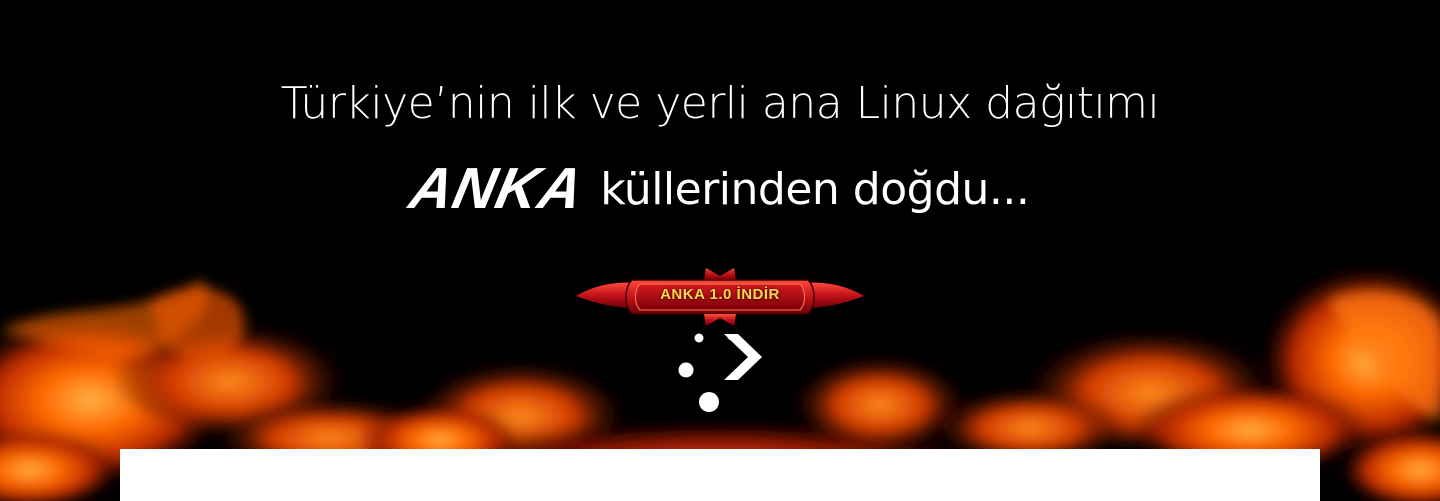 The height and width of the screenshot is (501, 1440). I want to click on download-button-label: ANKA 1.0 İNDİR, so click(720, 294).